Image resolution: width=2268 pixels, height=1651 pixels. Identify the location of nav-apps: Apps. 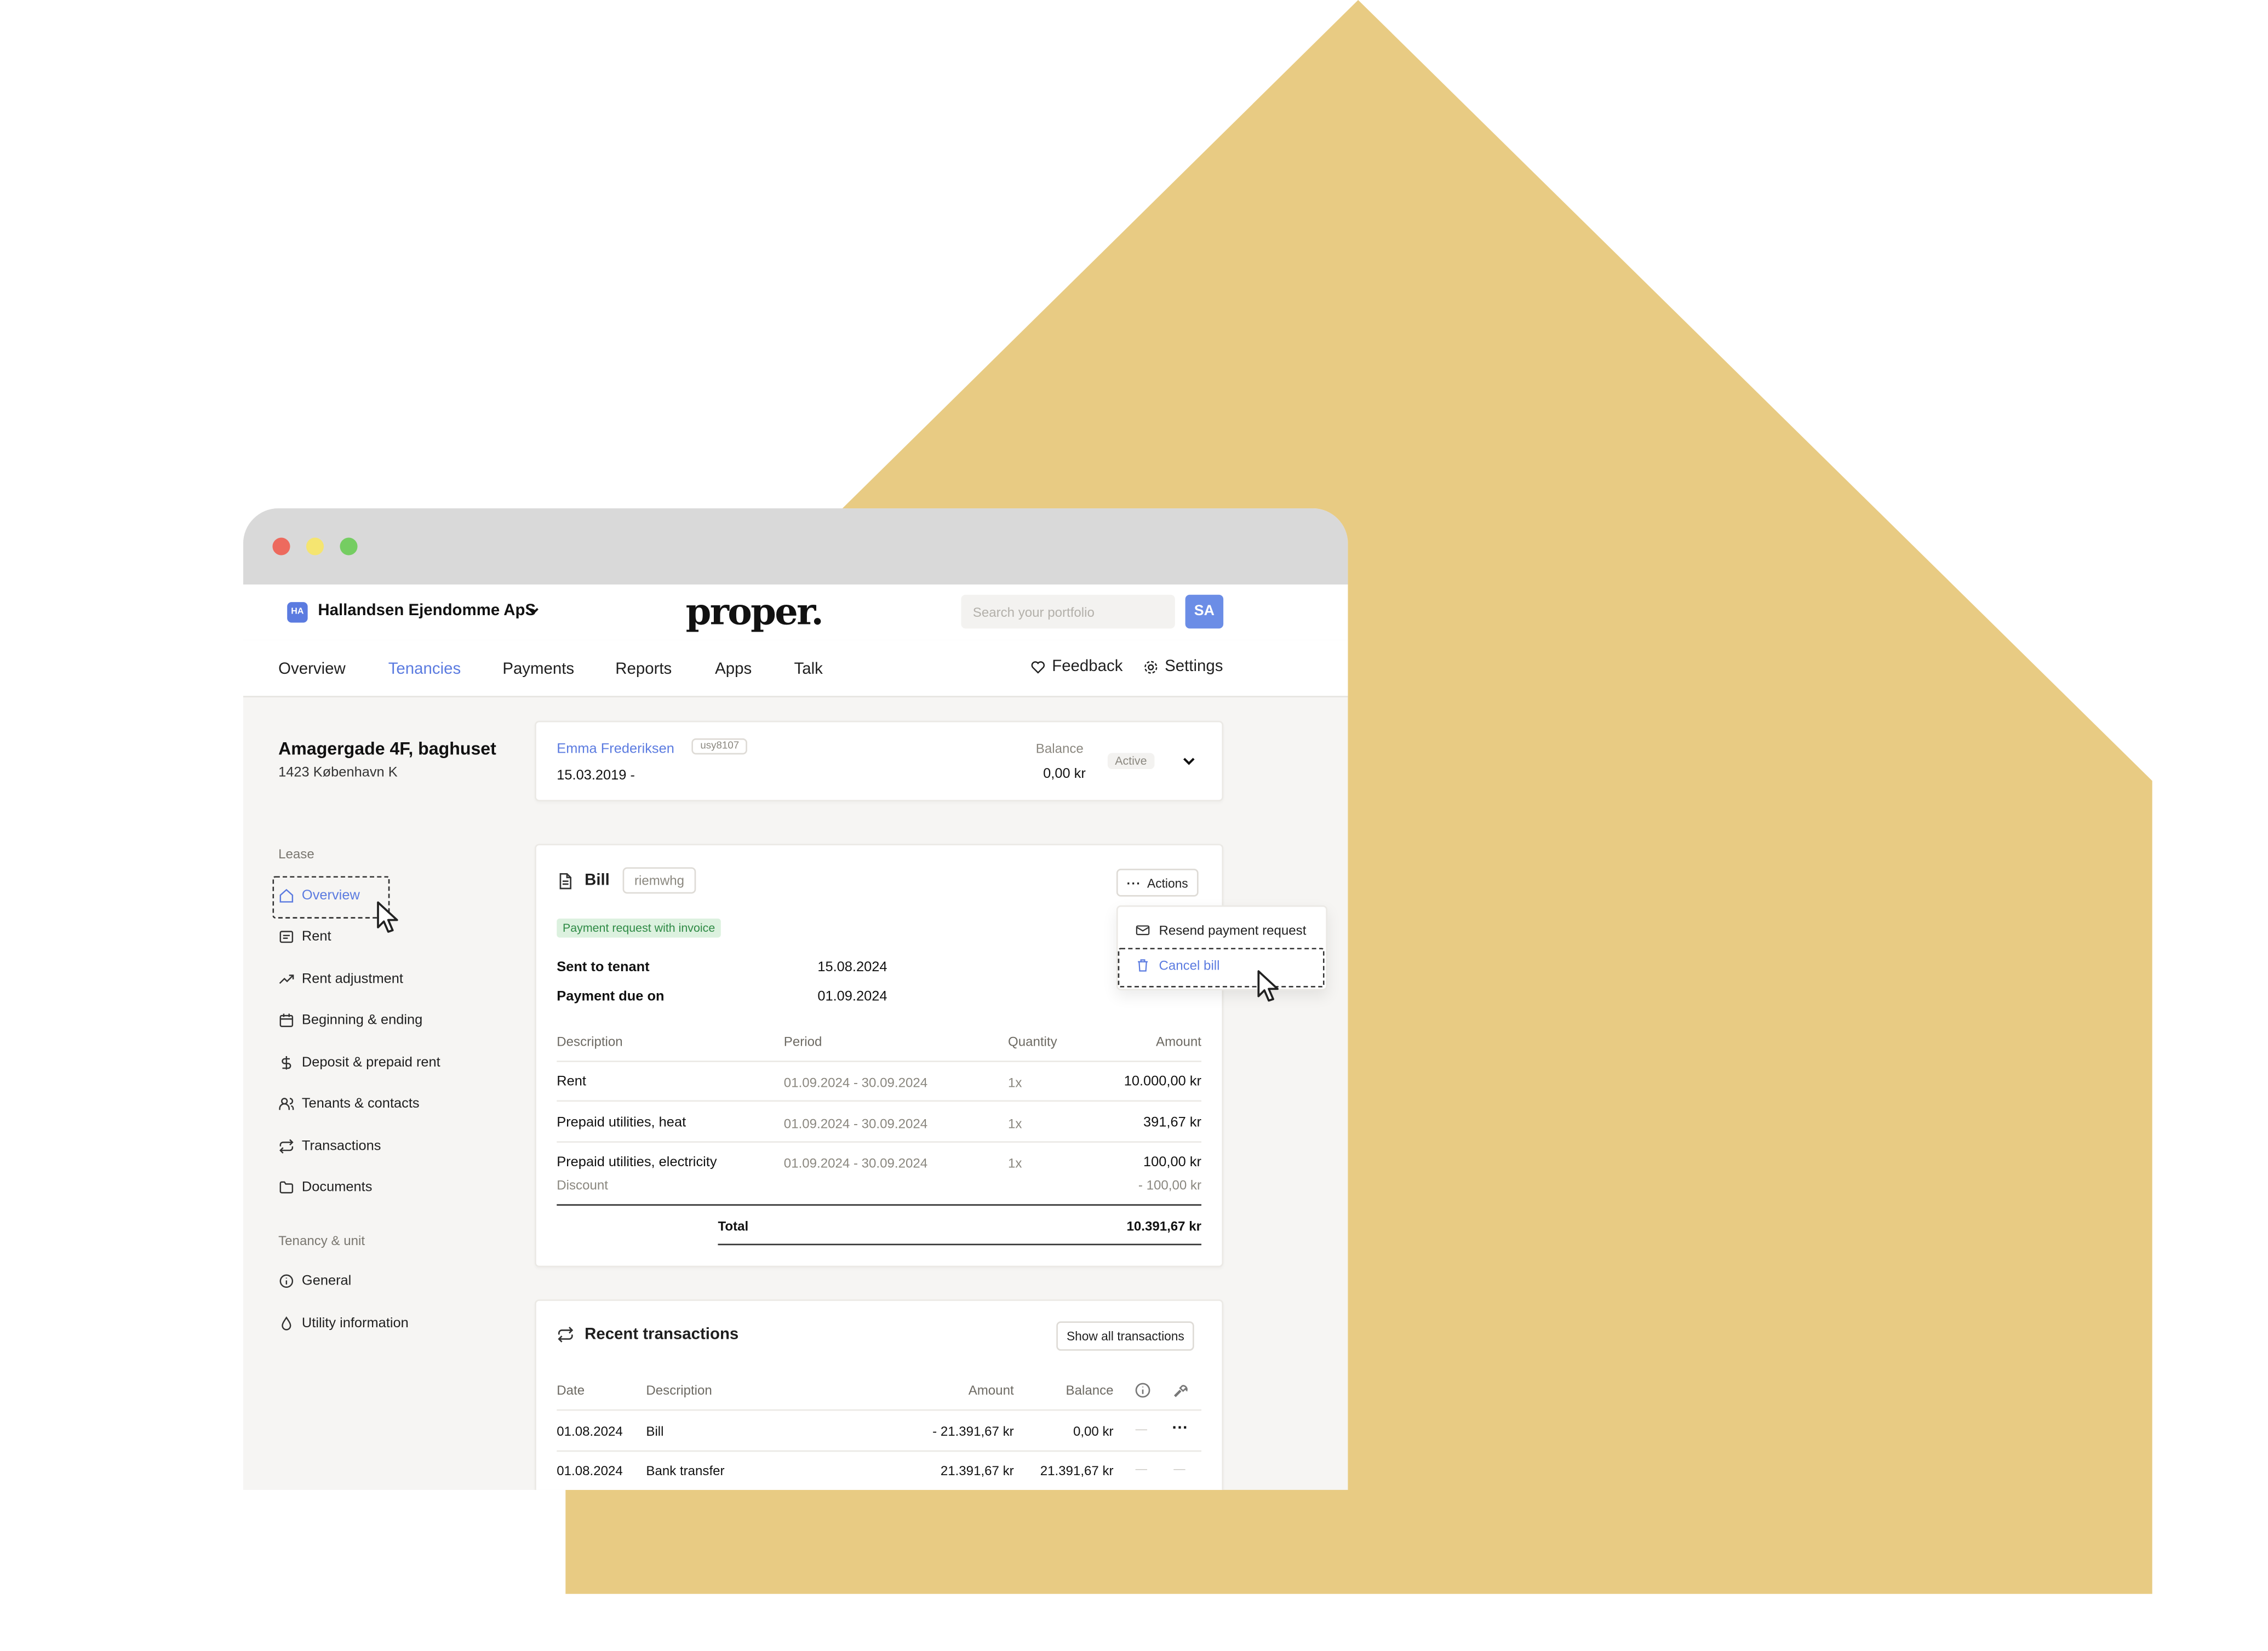
(733, 669).